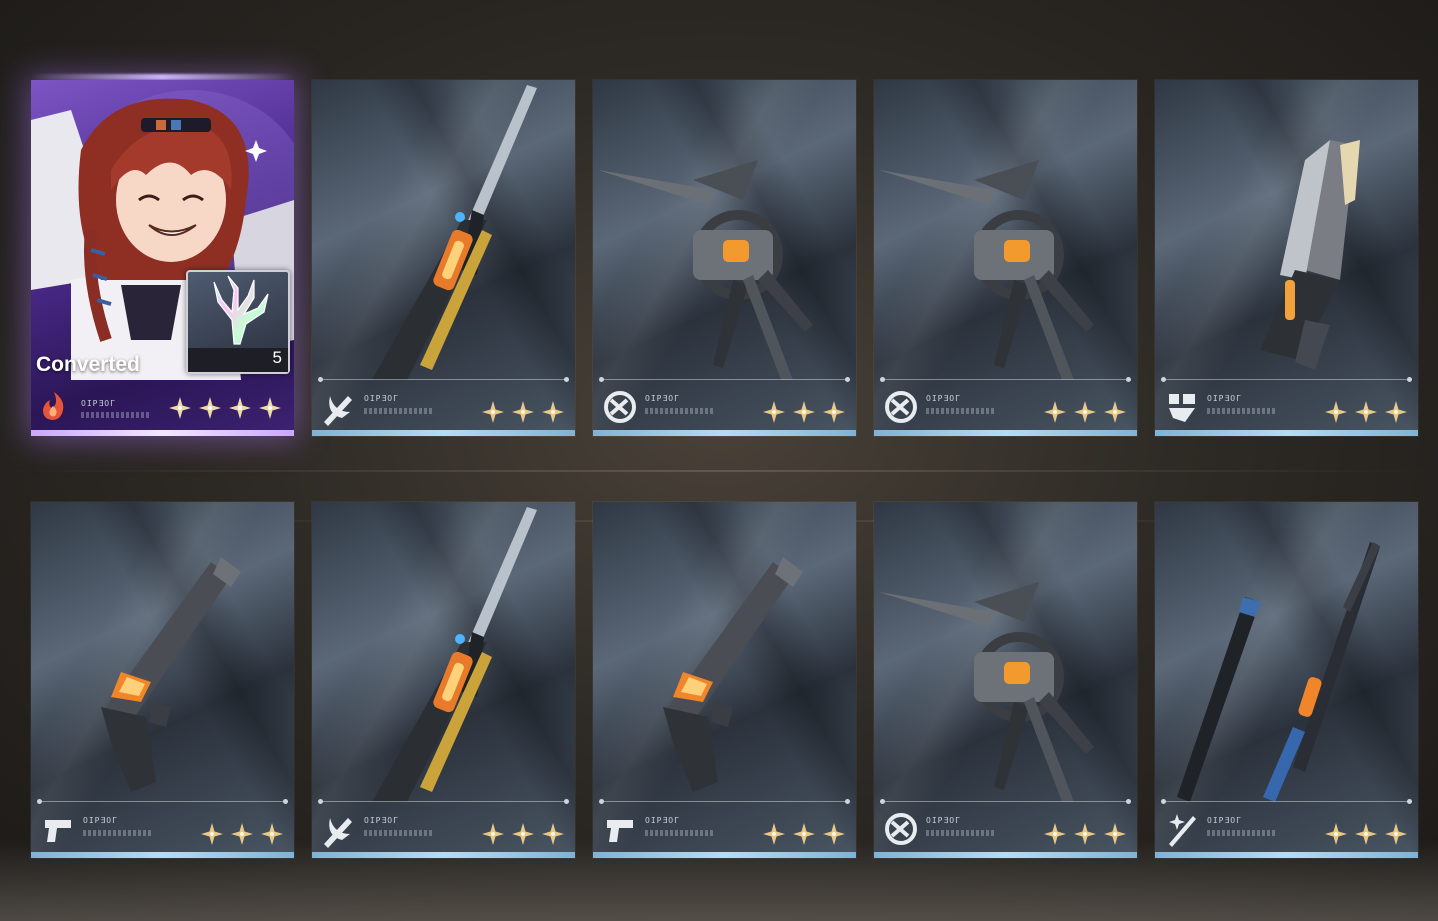 Image resolution: width=1438 pixels, height=921 pixels. What do you see at coordinates (277, 357) in the screenshot?
I see `item-count: 5` at bounding box center [277, 357].